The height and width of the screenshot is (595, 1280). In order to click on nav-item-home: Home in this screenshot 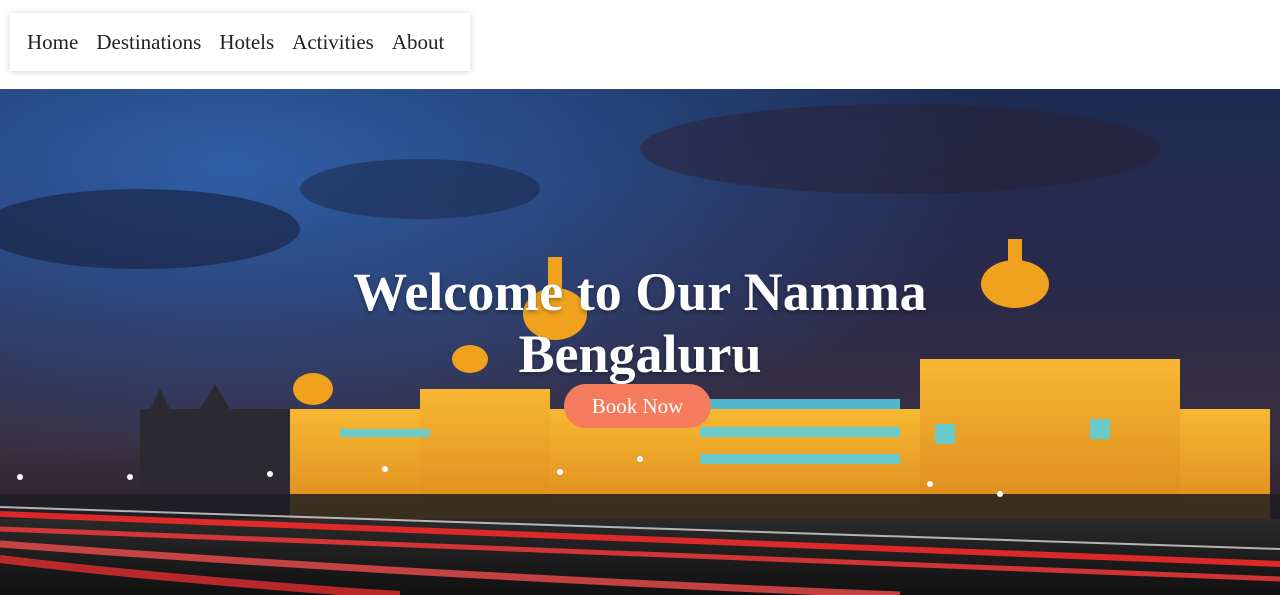, I will do `click(52, 42)`.